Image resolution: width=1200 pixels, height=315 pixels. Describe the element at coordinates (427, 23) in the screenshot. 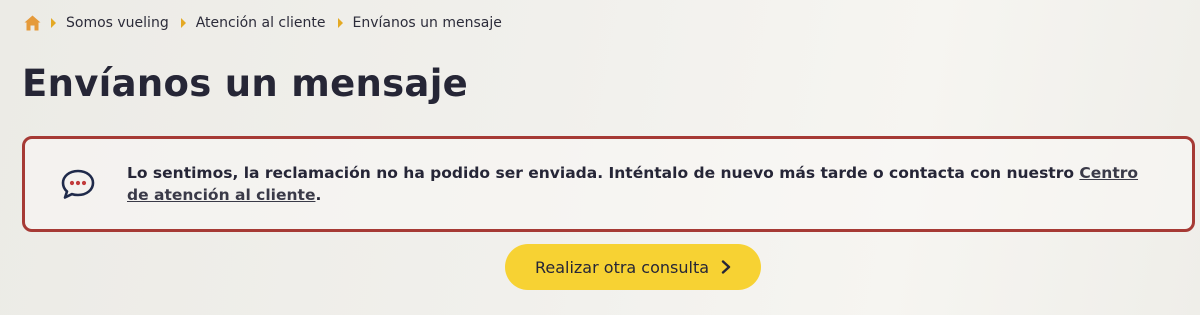

I see `breadcrumb-current: Envíanos un mensaje` at that location.